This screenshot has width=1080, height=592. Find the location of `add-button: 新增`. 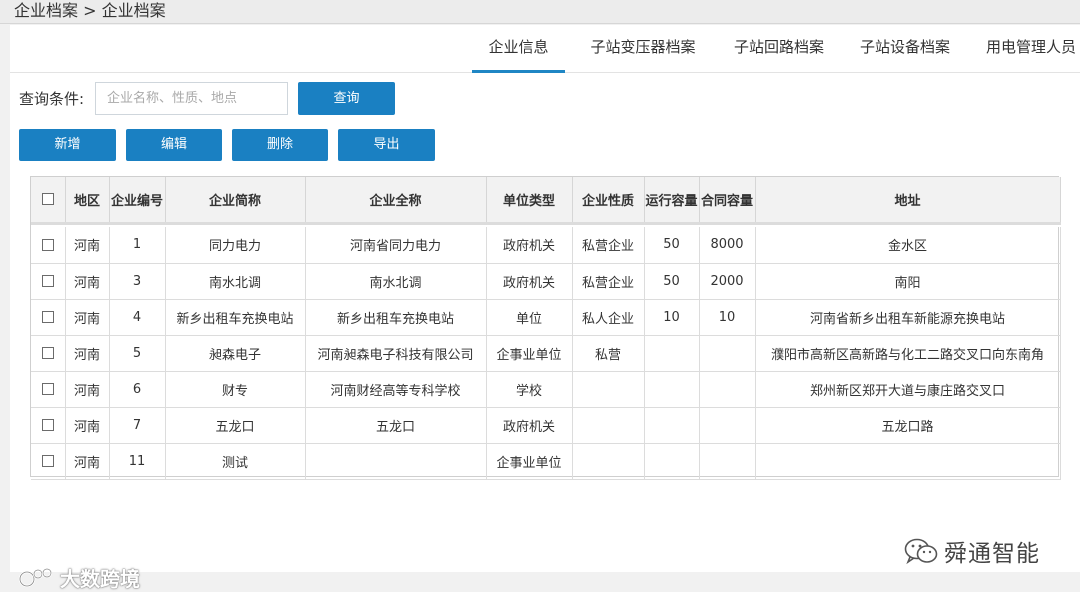

add-button: 新增 is located at coordinates (67, 145).